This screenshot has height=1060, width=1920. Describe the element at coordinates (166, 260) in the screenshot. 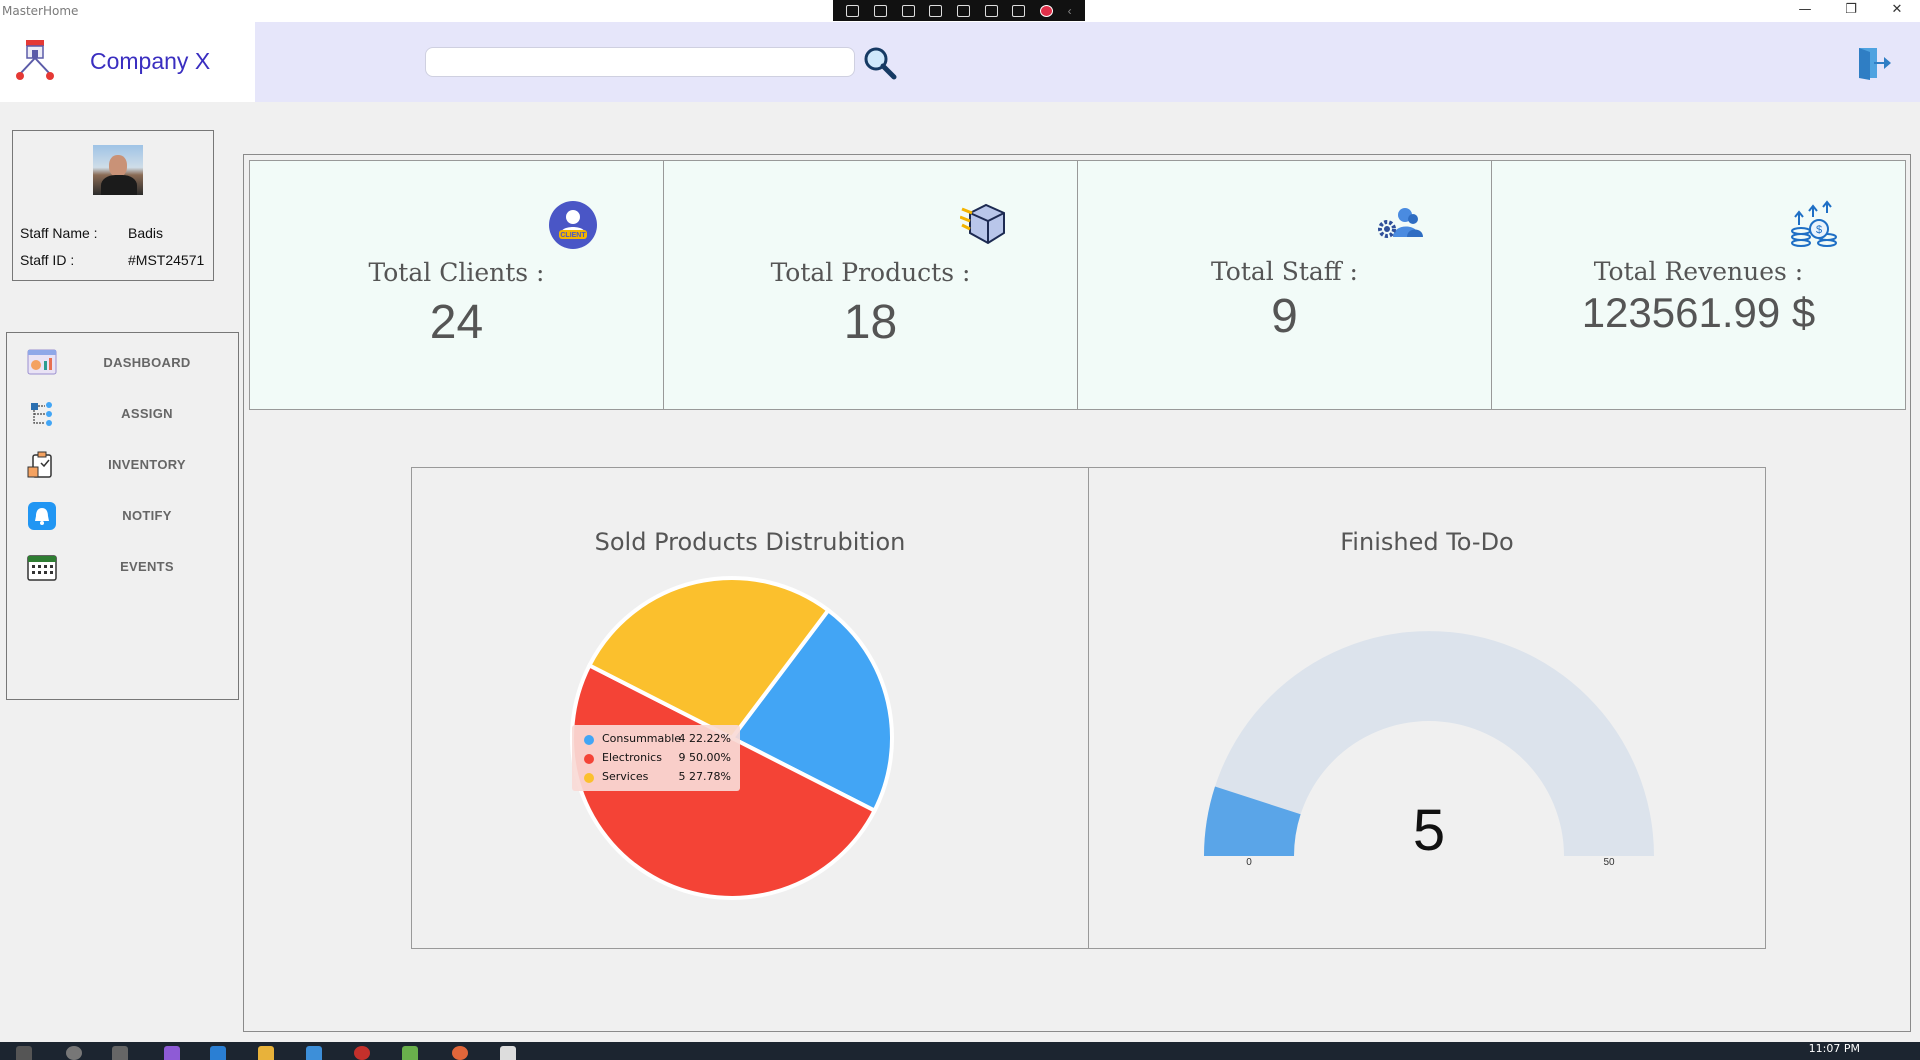

I see `staff-id-value: #MST24571` at that location.